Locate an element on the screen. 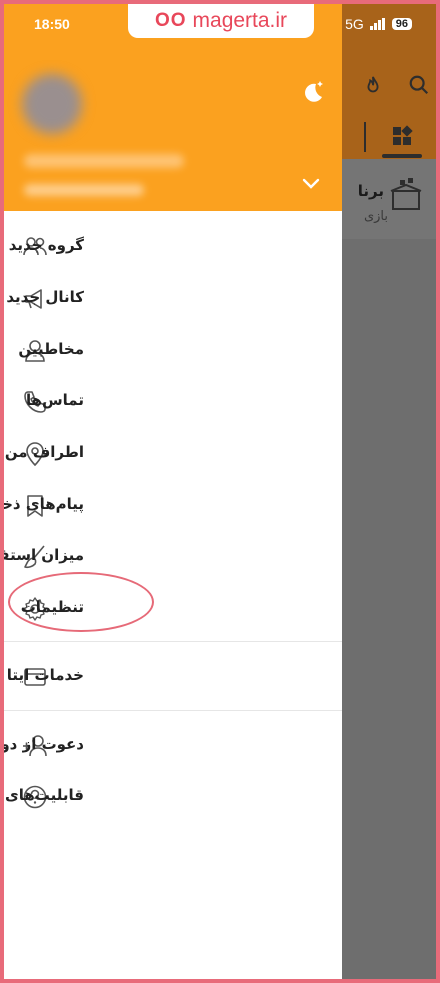 Image resolution: width=440 pixels, height=983 pixels. menu-item-nearby: اطراف من is located at coordinates (173, 454).